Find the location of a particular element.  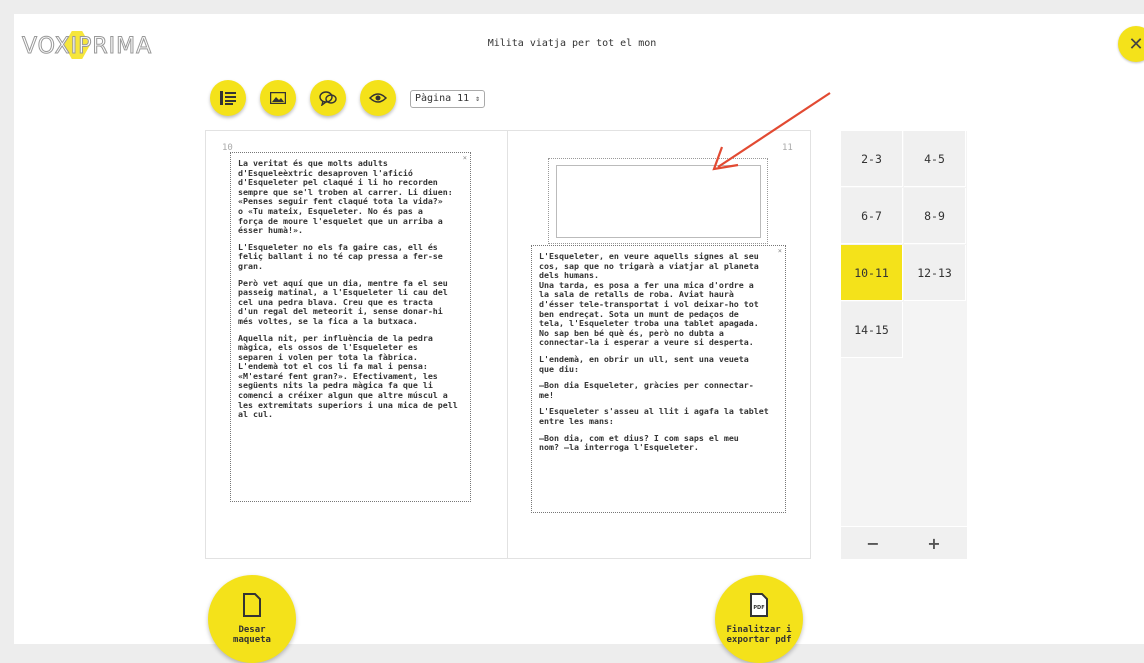

pdf-document-icon: PDF is located at coordinates (759, 605).